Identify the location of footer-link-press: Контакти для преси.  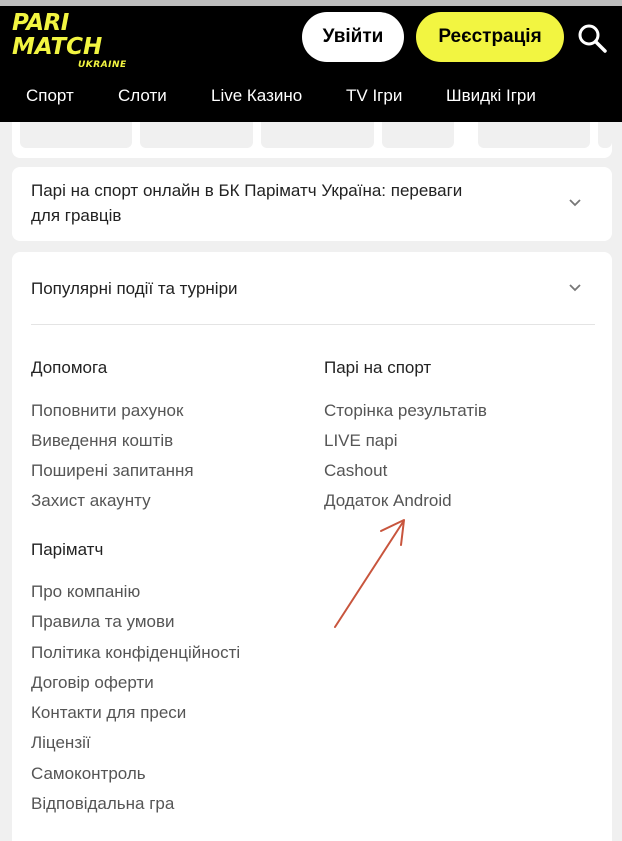
(108, 713).